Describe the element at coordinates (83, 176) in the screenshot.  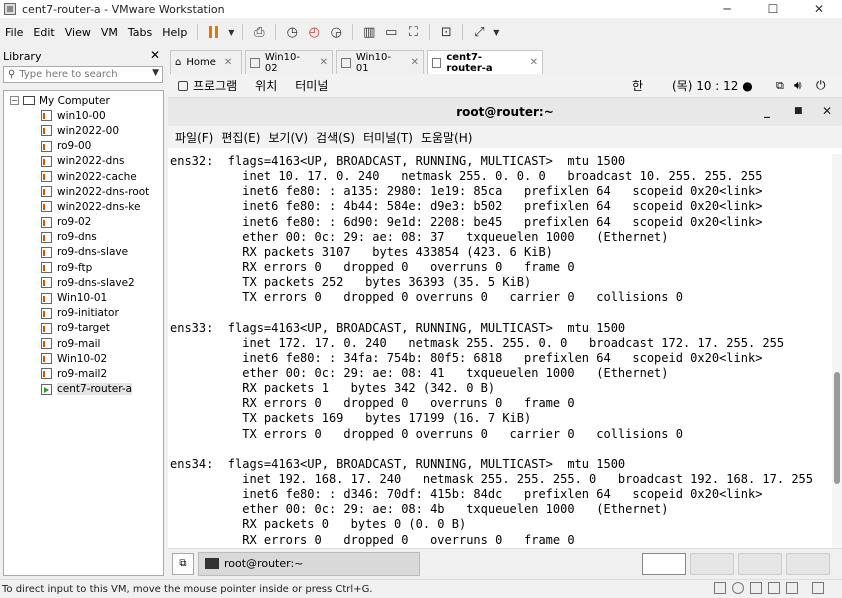
I see `tree-item-vm: win2022-cache` at that location.